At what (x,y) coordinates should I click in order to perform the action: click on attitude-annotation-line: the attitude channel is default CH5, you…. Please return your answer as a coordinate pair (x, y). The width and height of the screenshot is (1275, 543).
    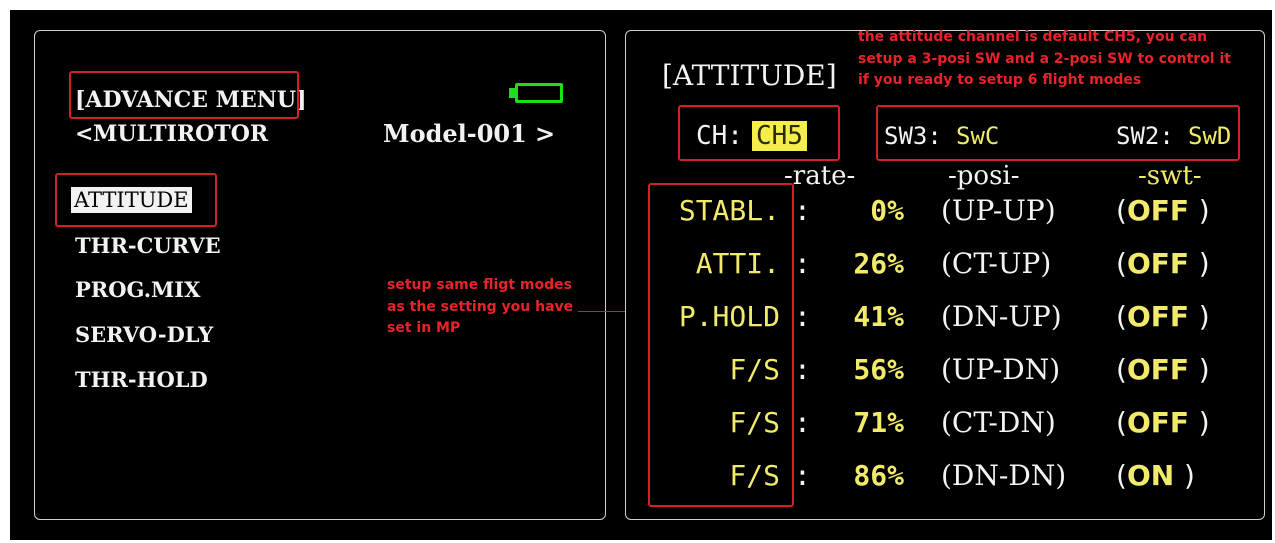
    Looking at the image, I should click on (1033, 37).